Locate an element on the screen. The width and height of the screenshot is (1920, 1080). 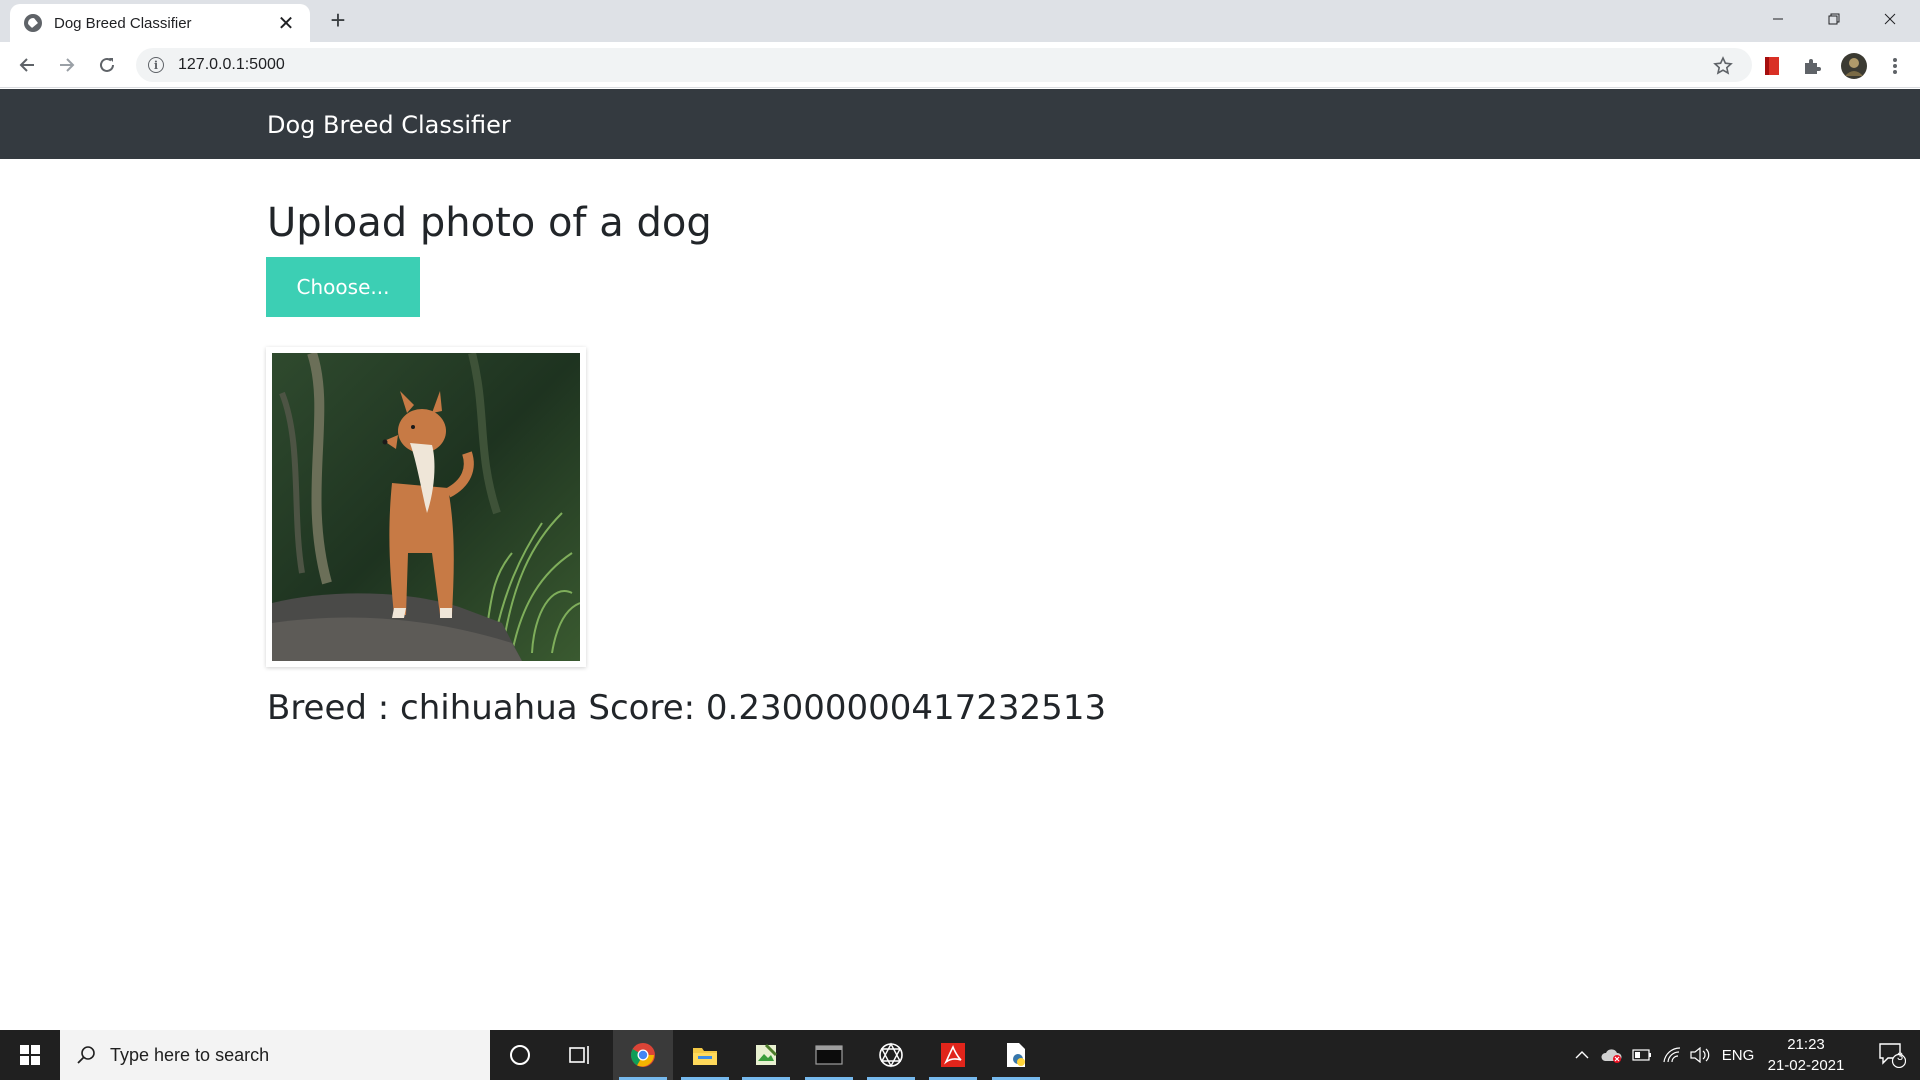
language-indicator: ENG is located at coordinates (1738, 1055).